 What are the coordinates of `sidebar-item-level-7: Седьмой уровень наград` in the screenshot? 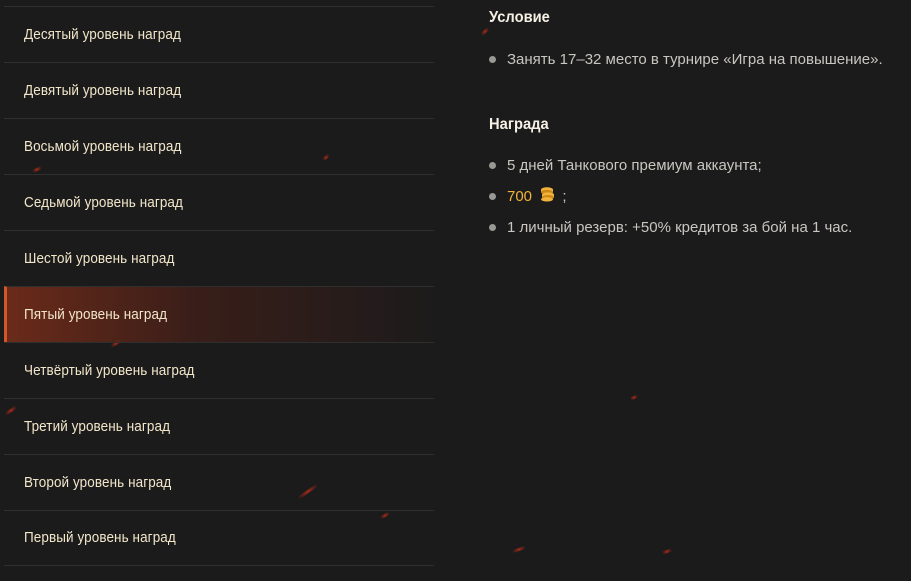 It's located at (219, 202).